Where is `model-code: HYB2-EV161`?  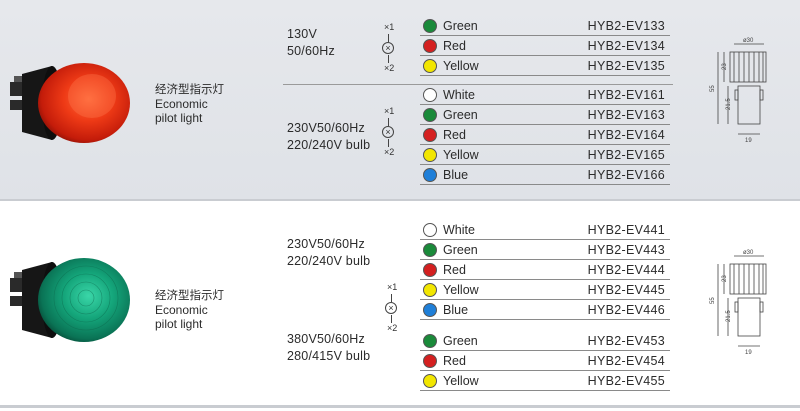
model-code: HYB2-EV161 is located at coordinates (626, 94).